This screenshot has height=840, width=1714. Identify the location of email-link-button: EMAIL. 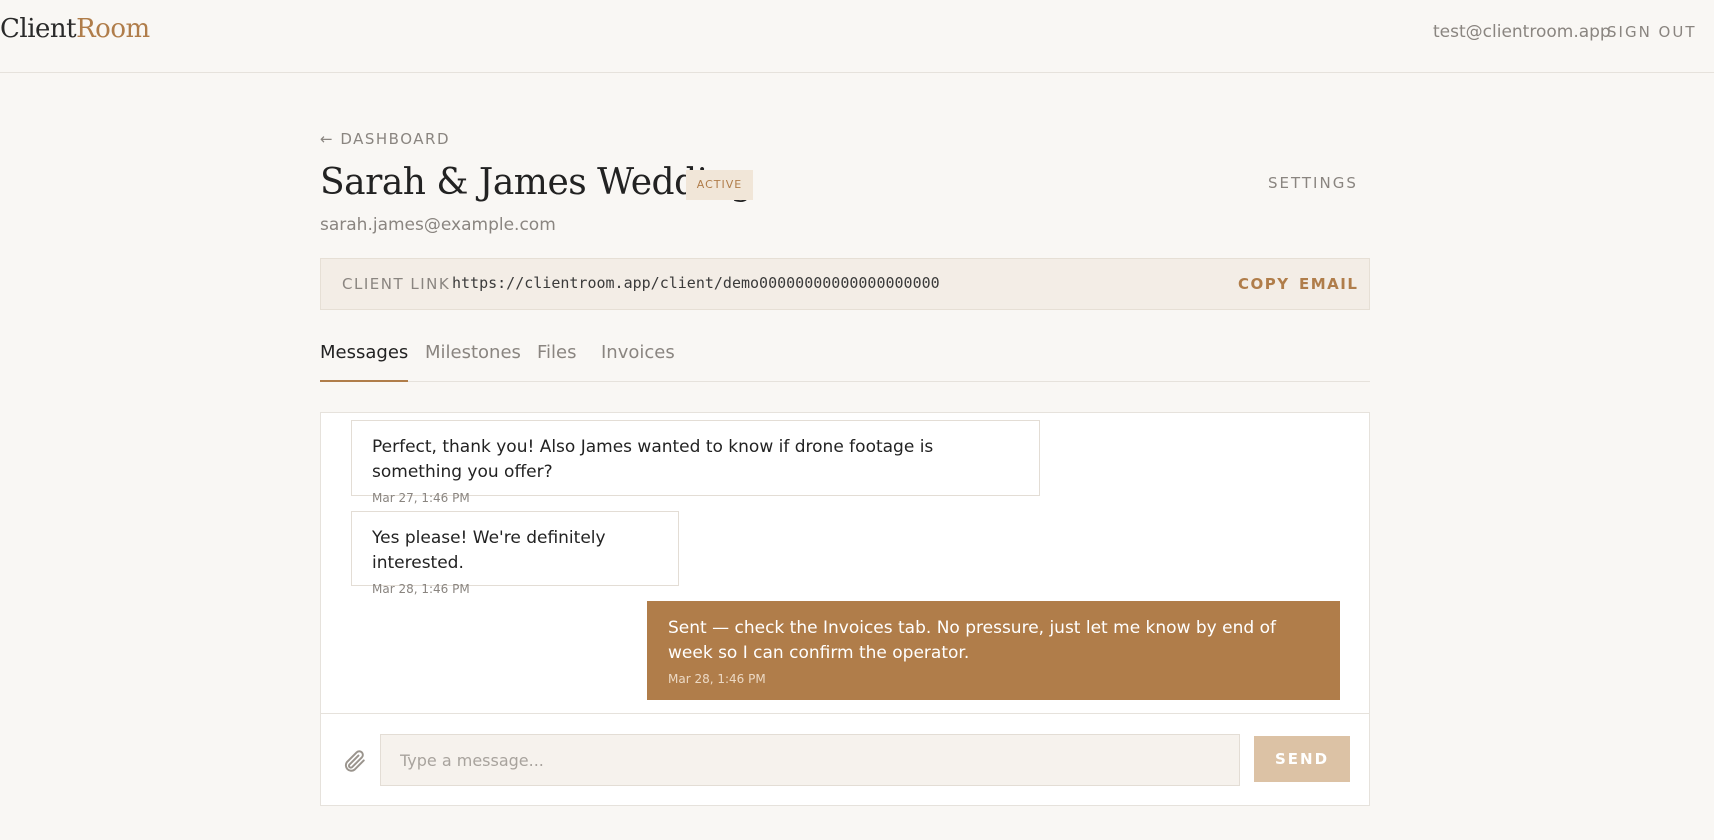
(1328, 284).